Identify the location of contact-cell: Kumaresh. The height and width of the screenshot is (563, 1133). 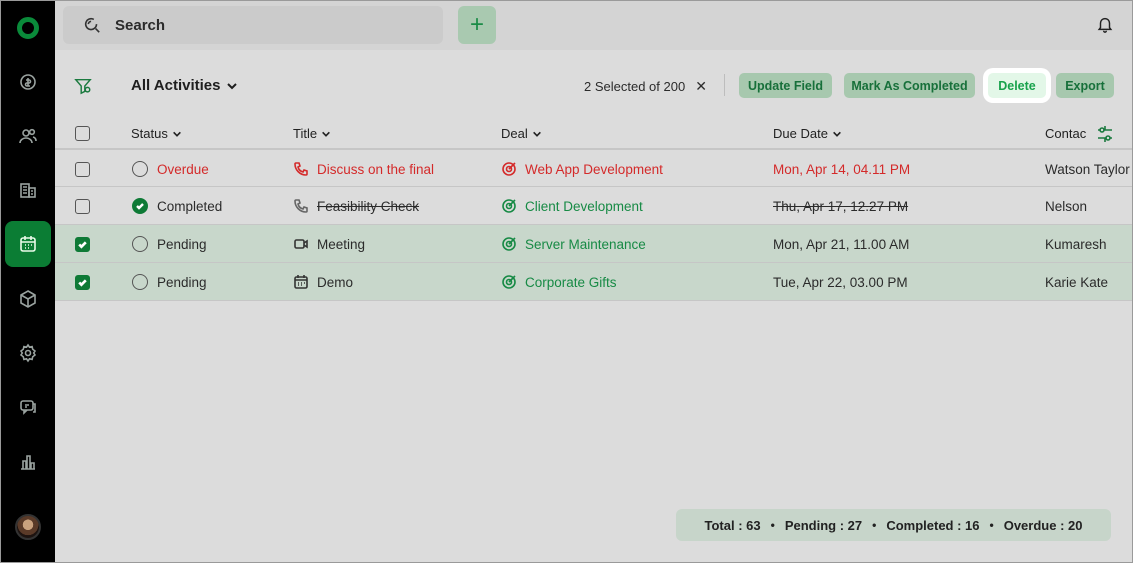
(1076, 244).